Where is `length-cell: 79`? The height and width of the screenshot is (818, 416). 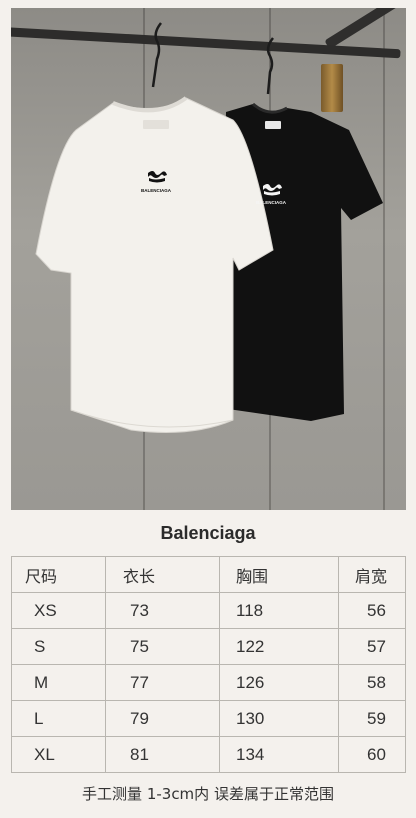 length-cell: 79 is located at coordinates (162, 718).